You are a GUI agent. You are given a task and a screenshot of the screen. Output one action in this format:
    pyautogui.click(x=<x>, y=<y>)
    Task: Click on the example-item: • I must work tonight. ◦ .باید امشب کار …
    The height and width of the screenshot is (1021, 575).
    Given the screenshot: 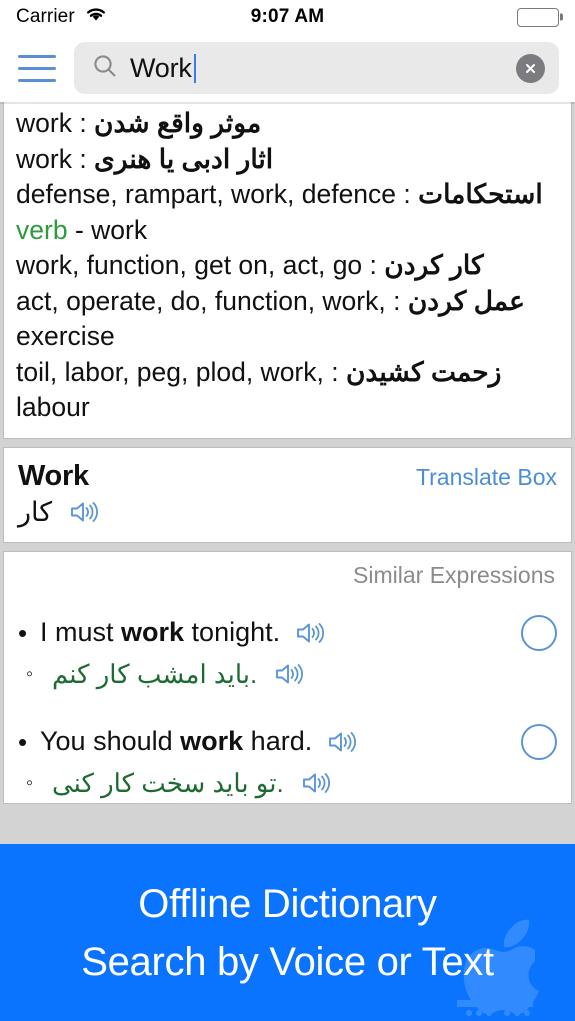 What is the action you would take?
    pyautogui.click(x=287, y=652)
    